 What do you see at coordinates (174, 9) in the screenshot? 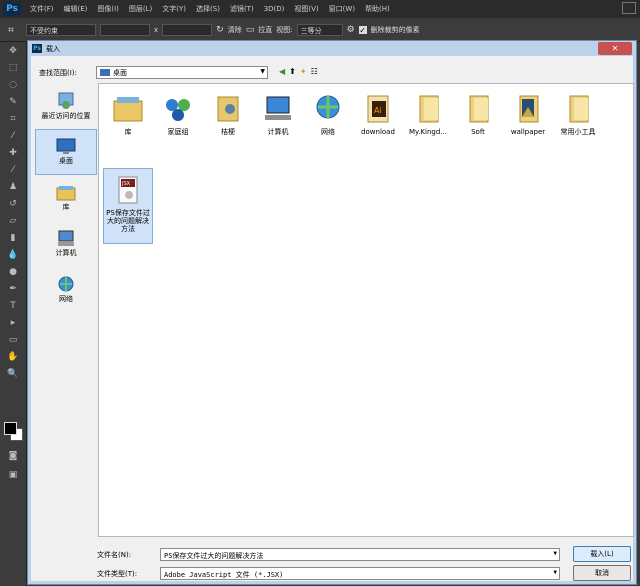
I see `menu-type: 文字(Y)` at bounding box center [174, 9].